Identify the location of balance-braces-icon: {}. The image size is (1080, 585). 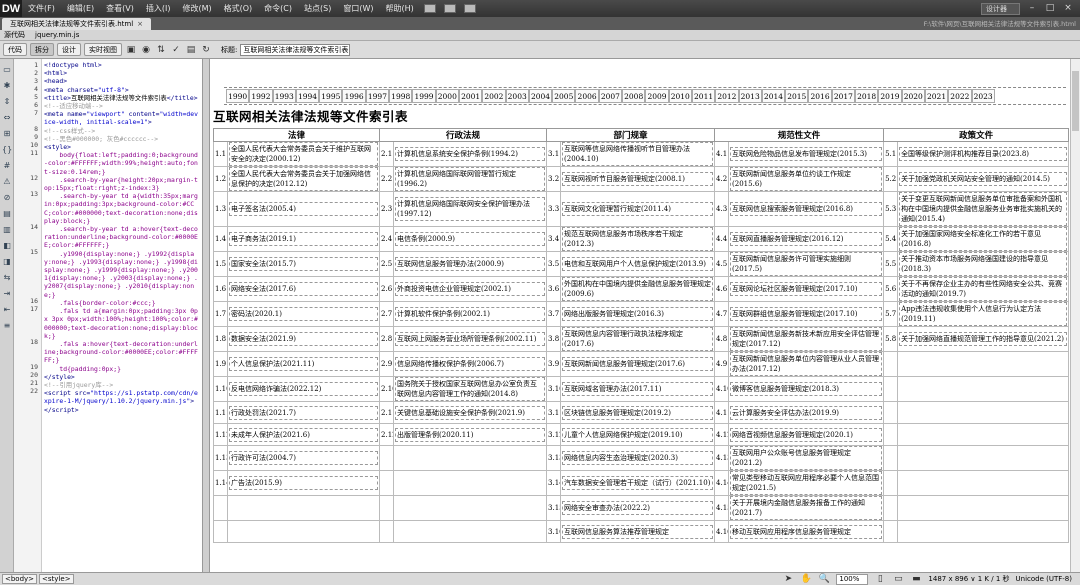
(7, 150).